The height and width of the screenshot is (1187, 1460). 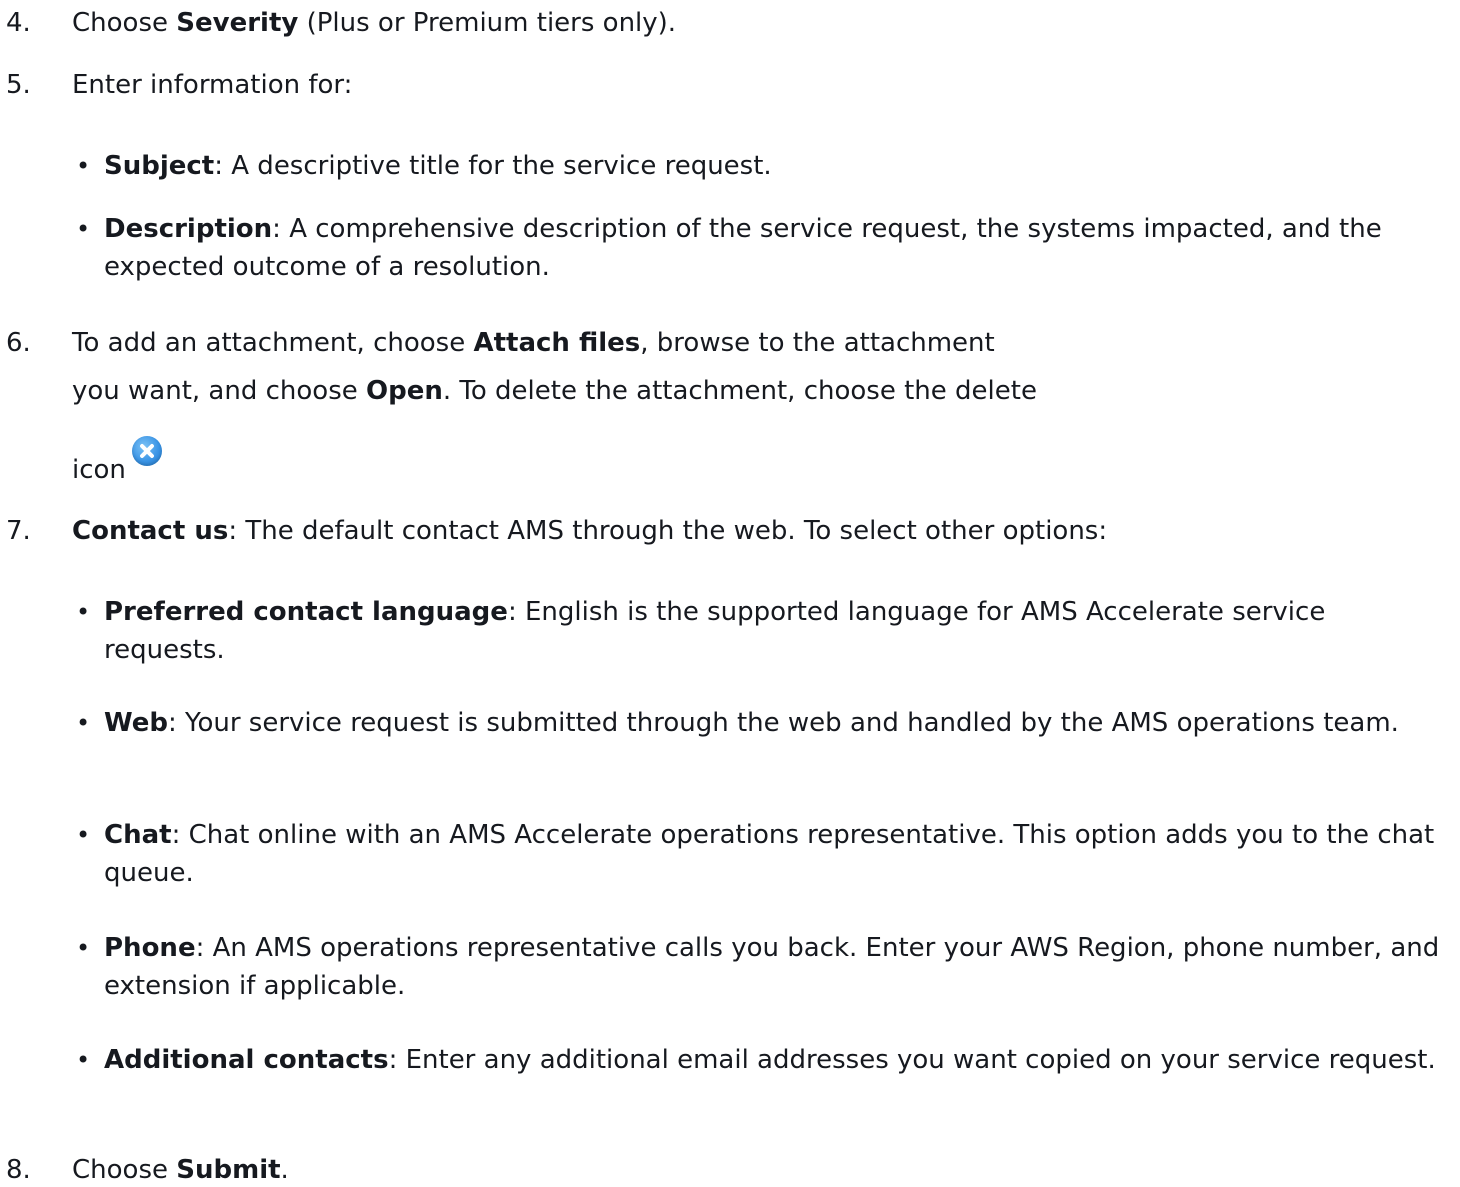 I want to click on step-number: 7., so click(x=18, y=531).